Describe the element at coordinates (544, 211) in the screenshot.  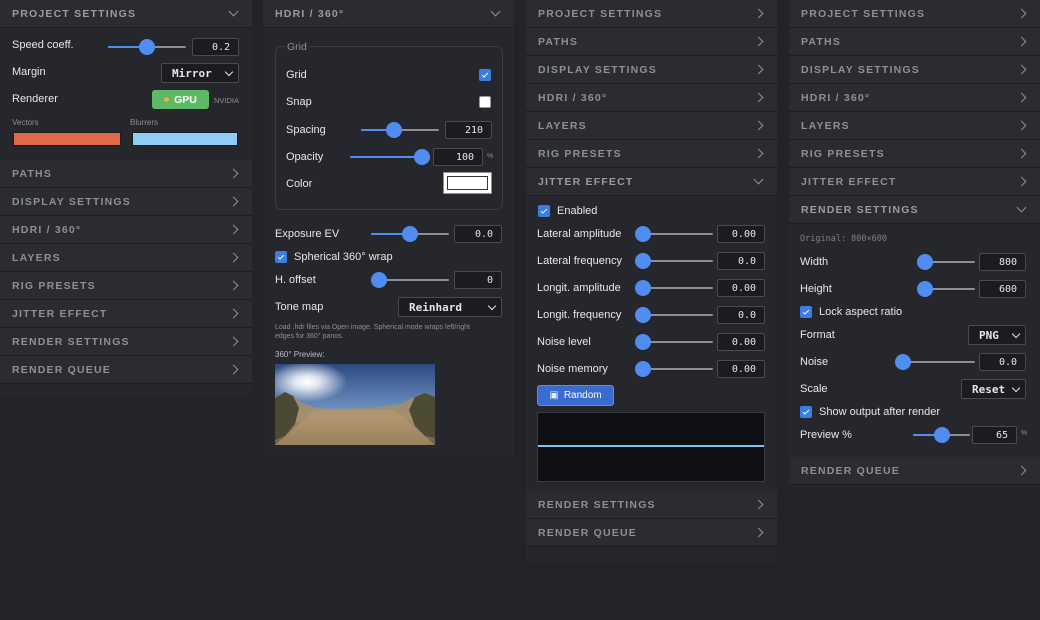
I see `enabled-checkbox` at that location.